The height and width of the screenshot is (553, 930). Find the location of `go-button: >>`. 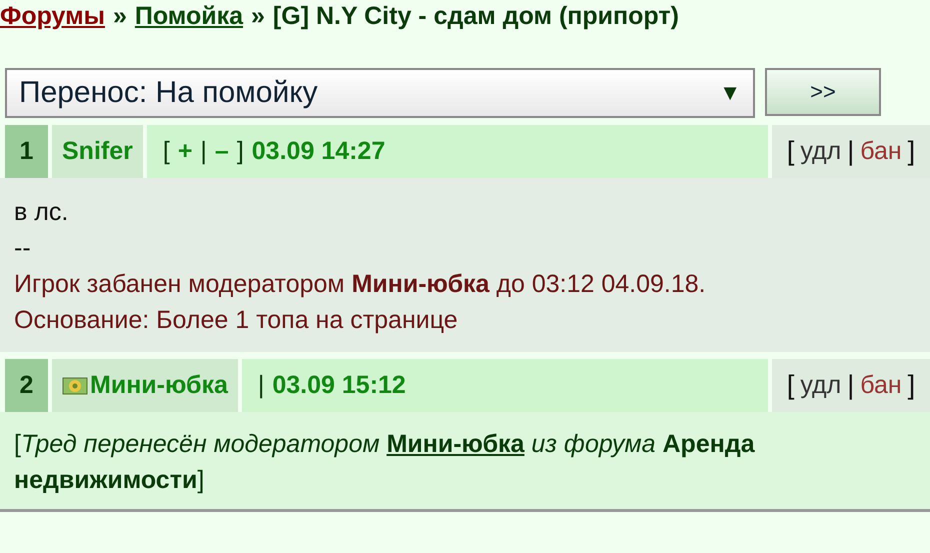

go-button: >> is located at coordinates (823, 92).